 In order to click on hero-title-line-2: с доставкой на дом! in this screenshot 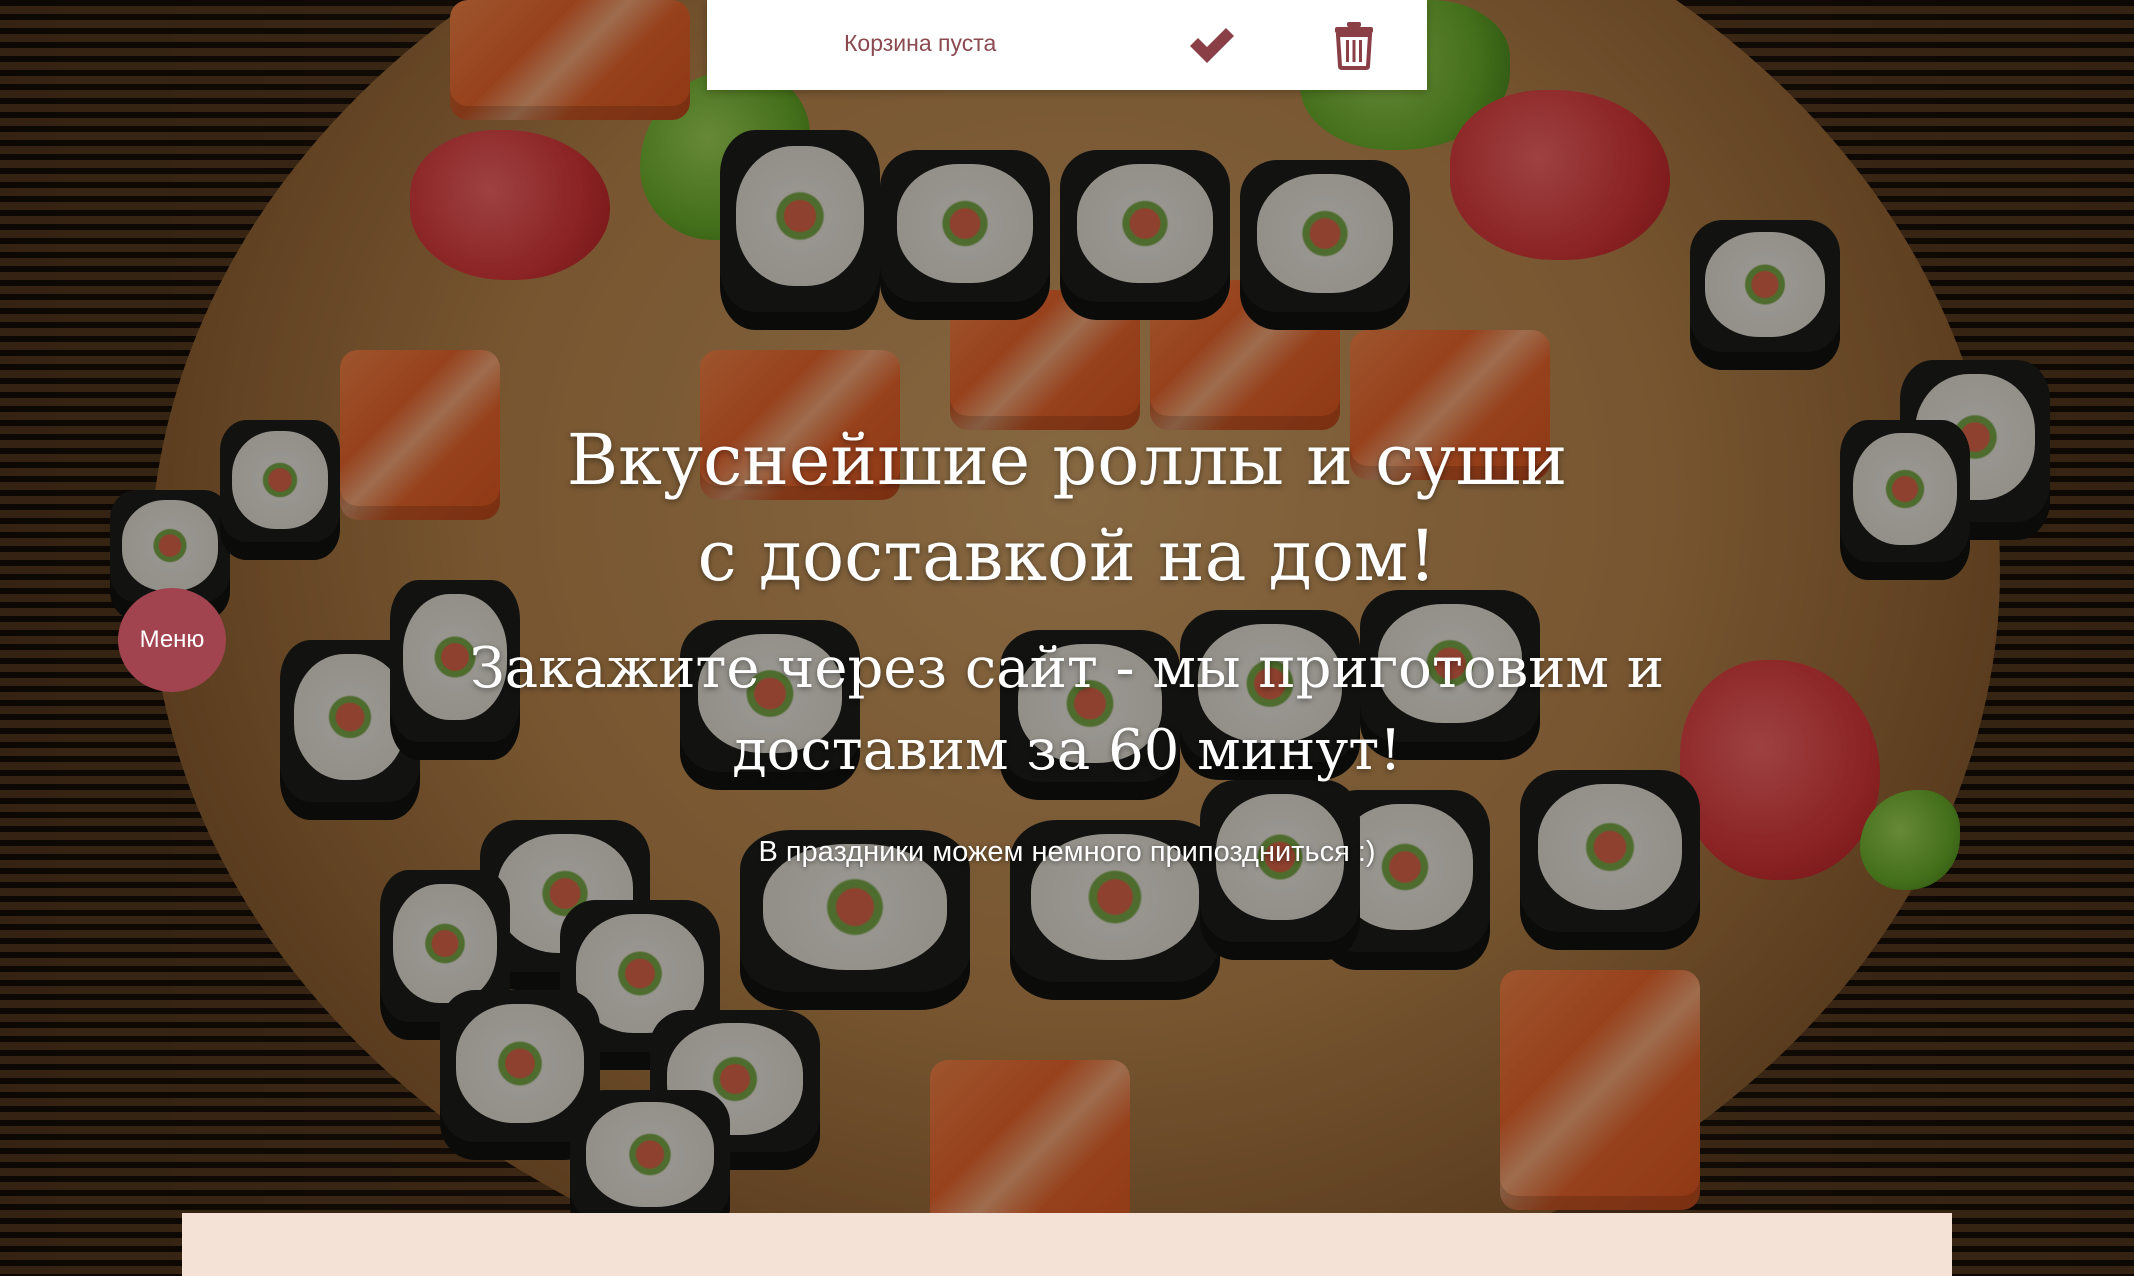, I will do `click(1067, 556)`.